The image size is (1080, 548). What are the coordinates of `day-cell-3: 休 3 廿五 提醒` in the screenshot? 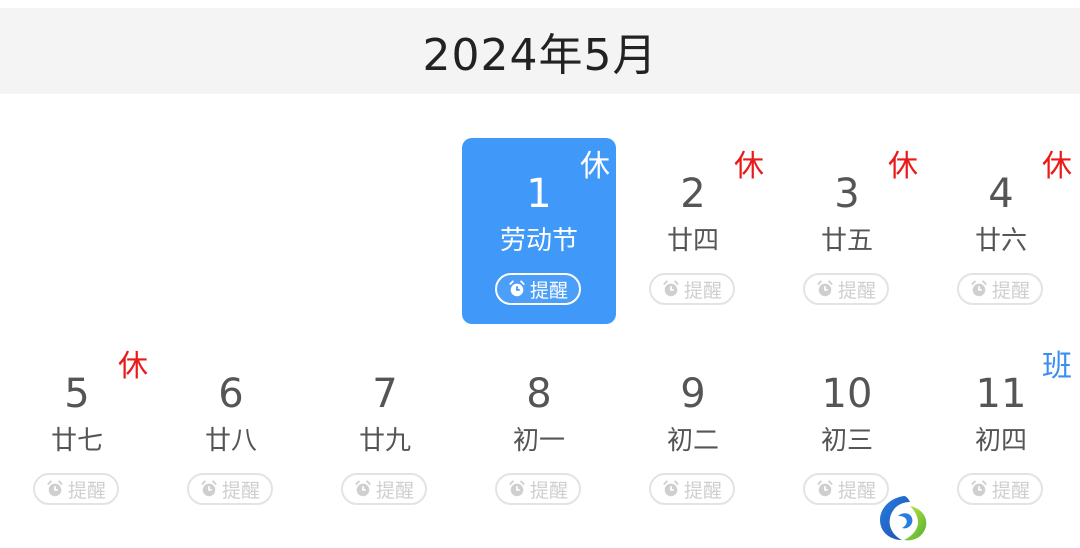 It's located at (847, 231).